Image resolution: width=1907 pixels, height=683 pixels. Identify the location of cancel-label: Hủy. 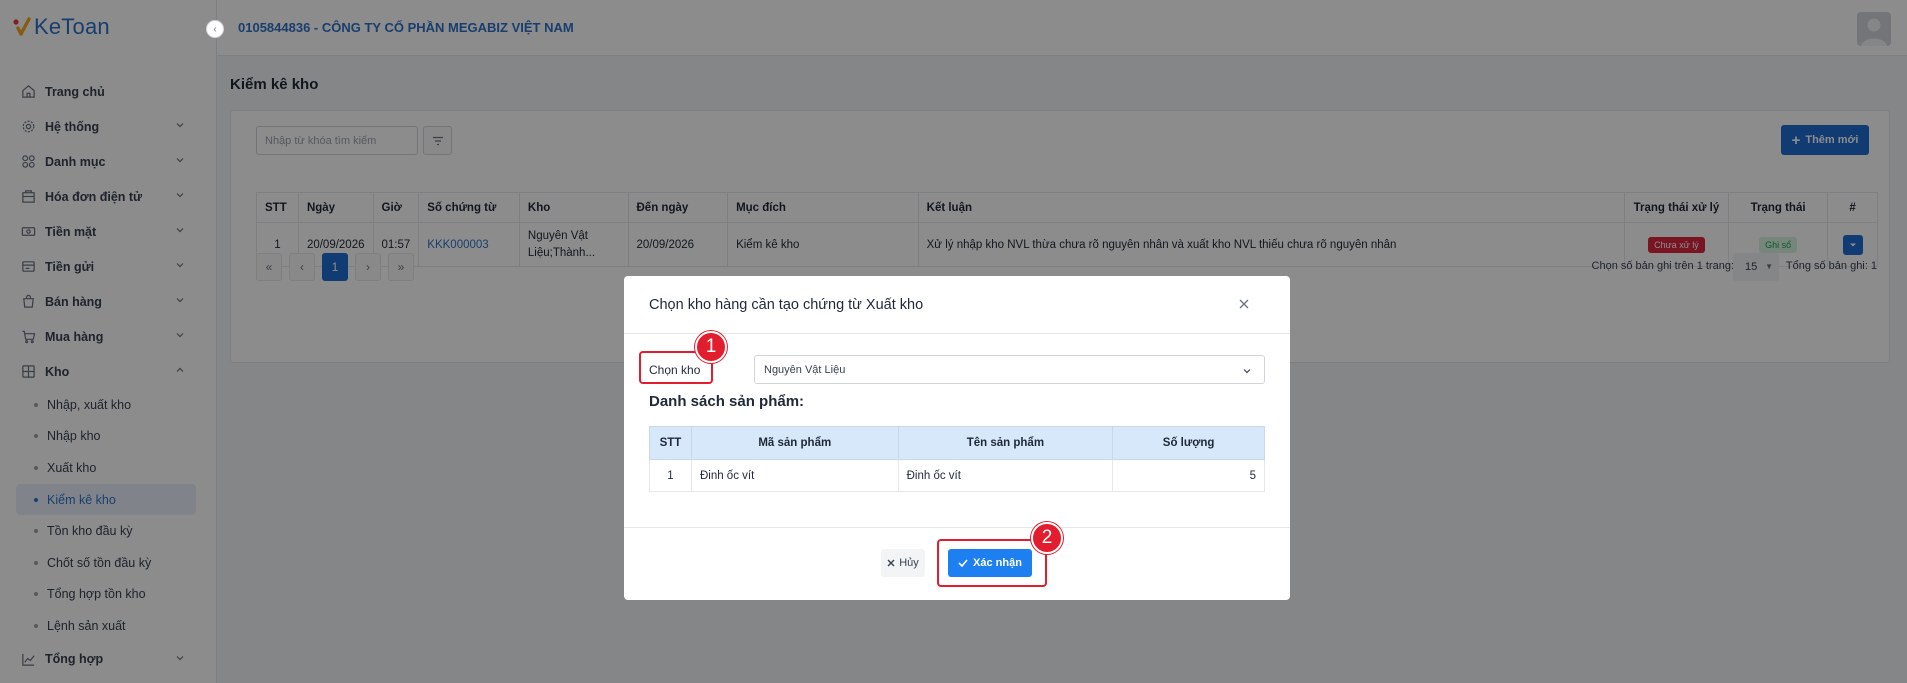
(909, 563).